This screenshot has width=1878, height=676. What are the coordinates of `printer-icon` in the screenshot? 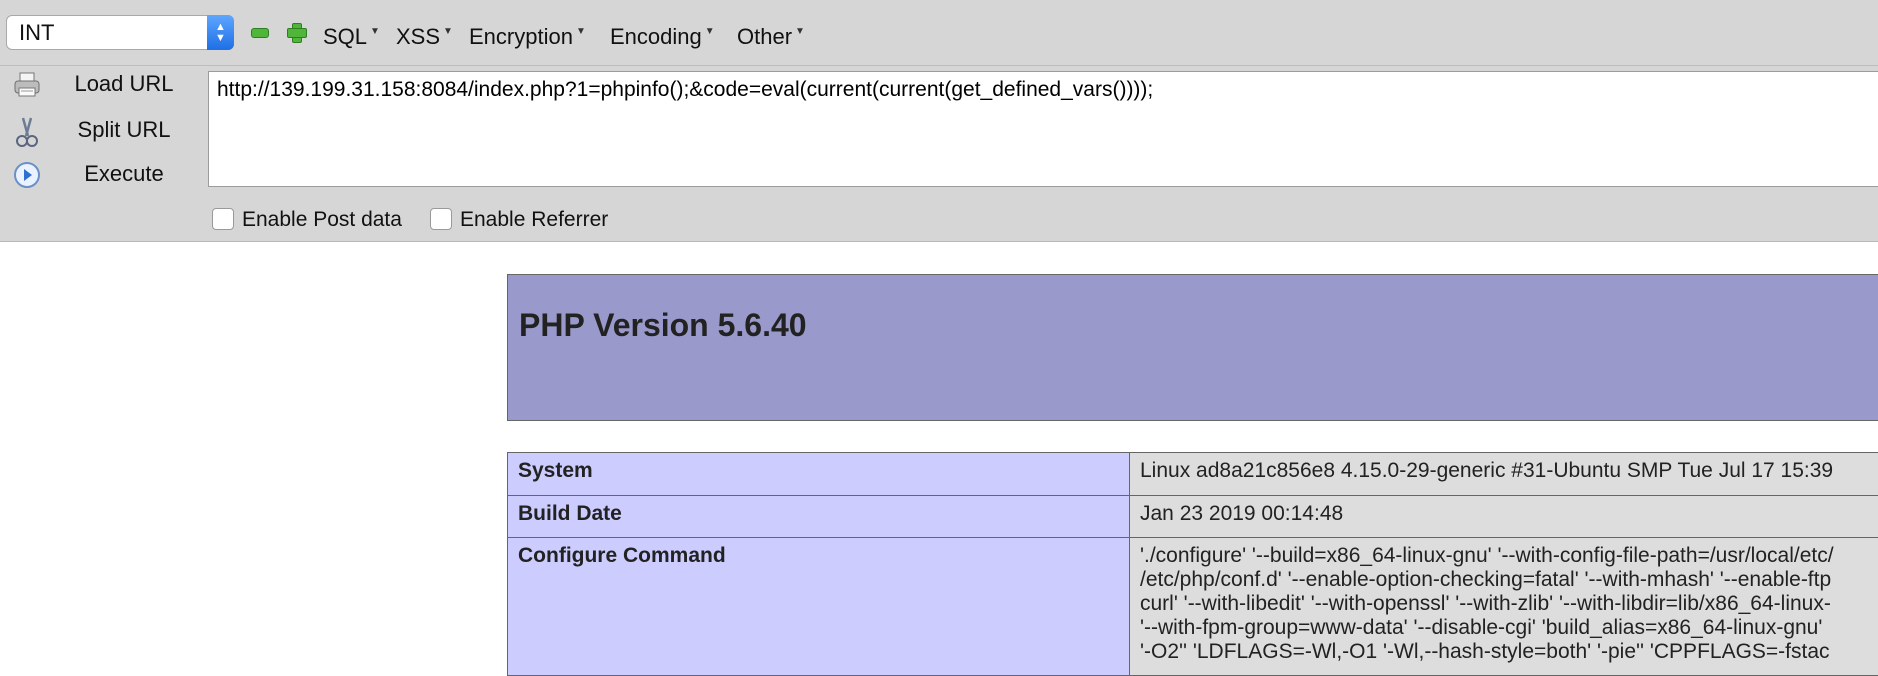 It's located at (27, 85).